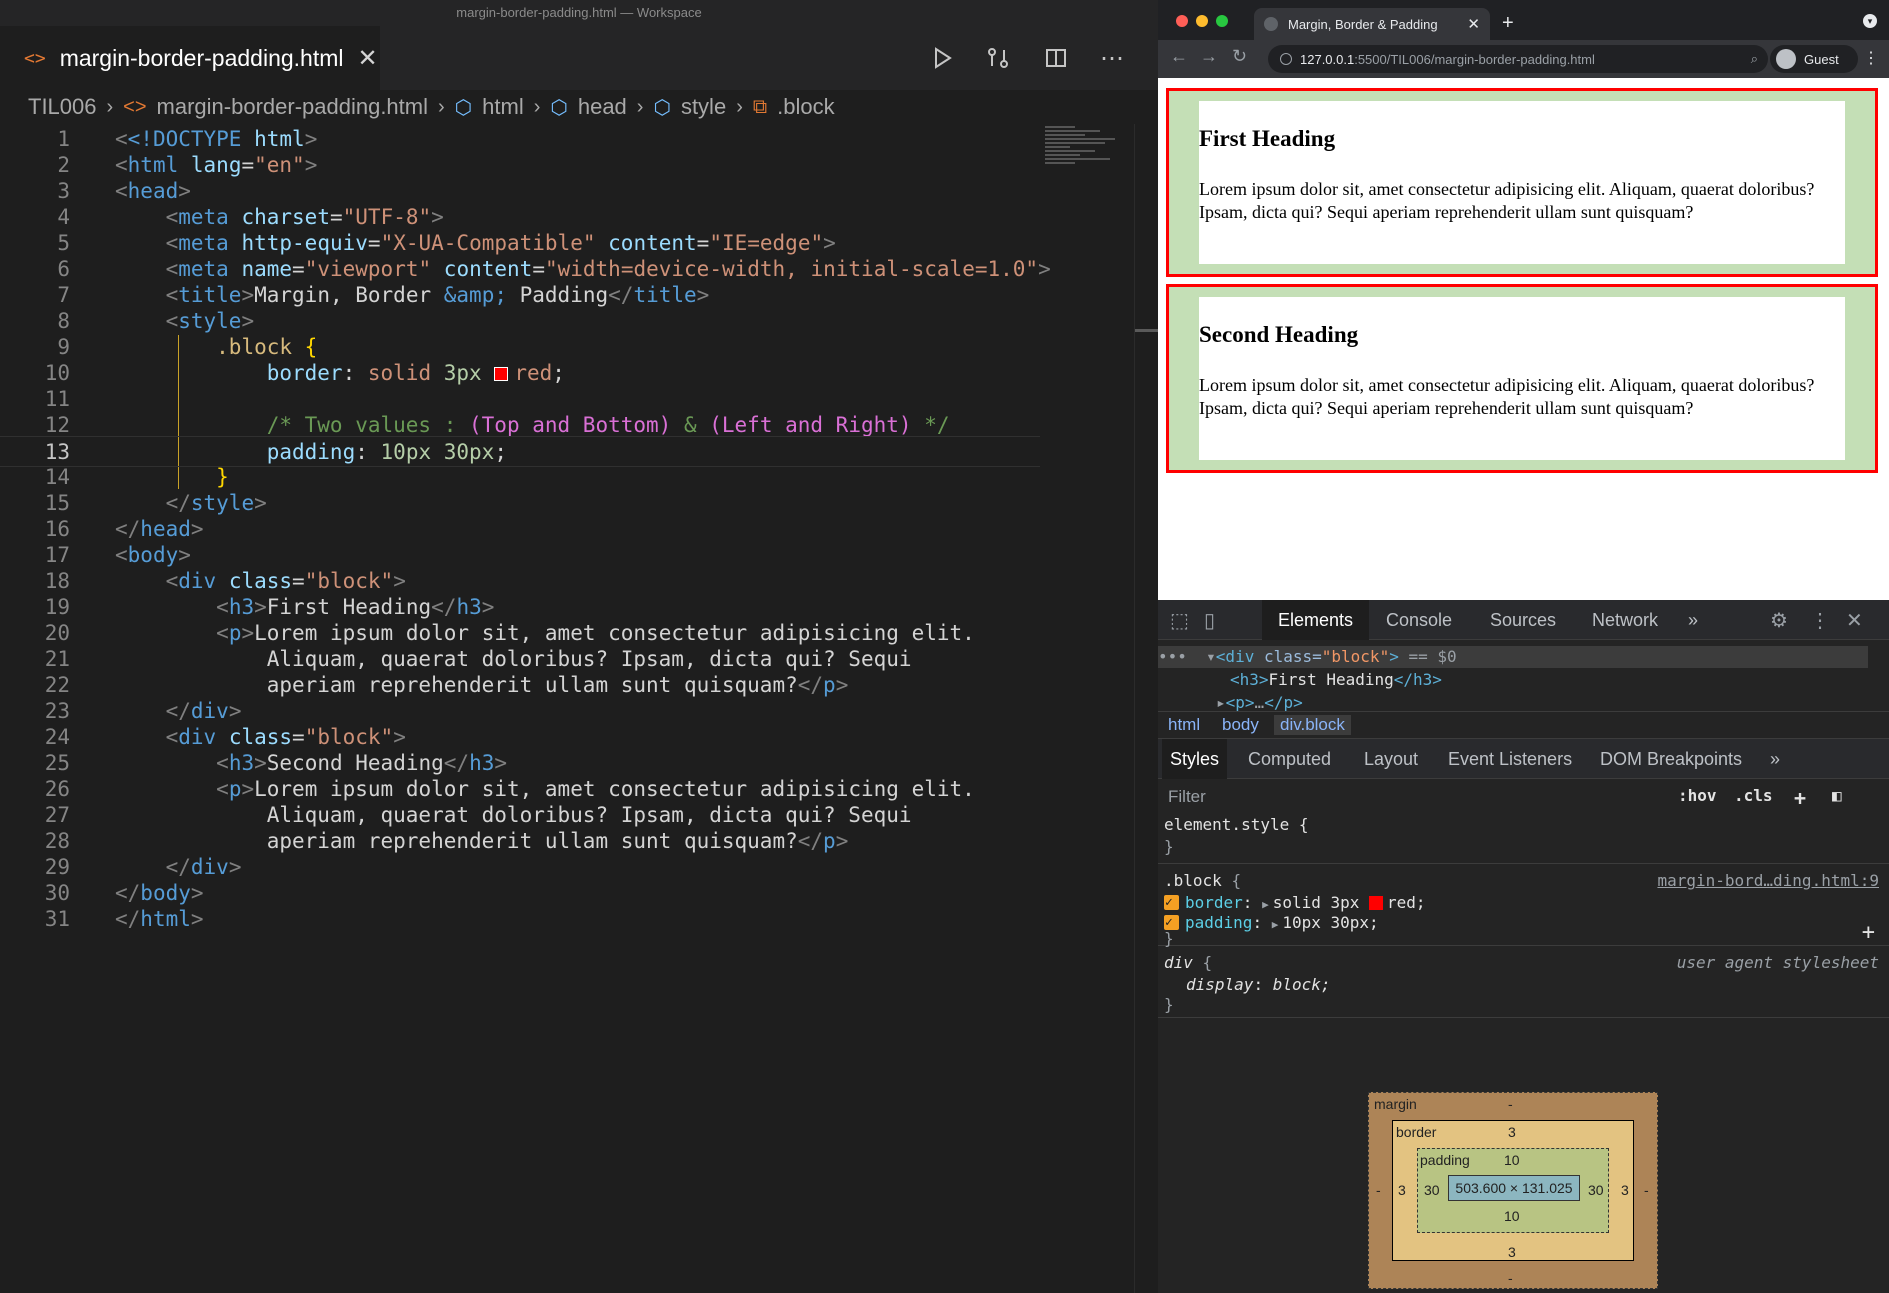 This screenshot has width=1889, height=1293. I want to click on tab-computed: Computed, so click(1289, 759).